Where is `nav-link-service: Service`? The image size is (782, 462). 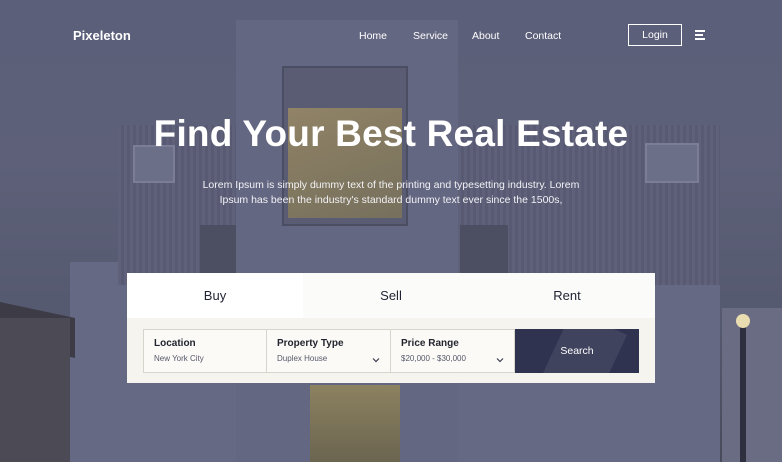
nav-link-service: Service is located at coordinates (430, 36).